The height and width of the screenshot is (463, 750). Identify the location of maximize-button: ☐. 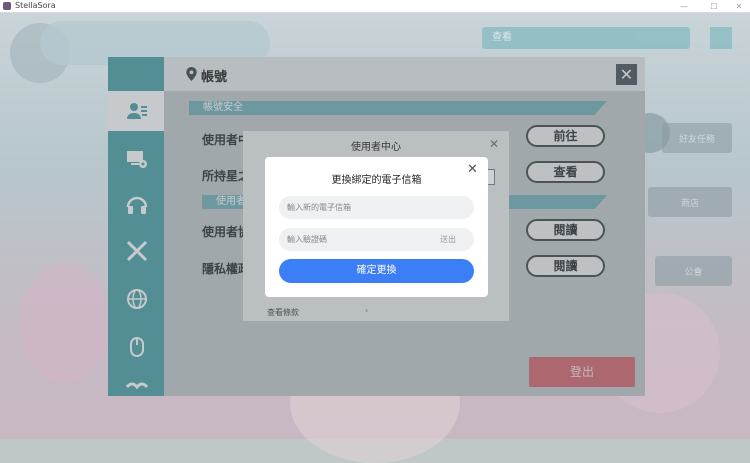
(714, 6).